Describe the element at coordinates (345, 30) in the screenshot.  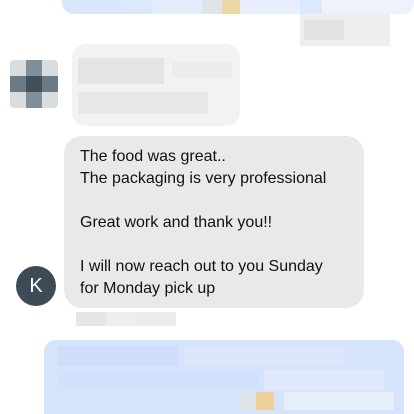
I see `blurred-timestamp` at that location.